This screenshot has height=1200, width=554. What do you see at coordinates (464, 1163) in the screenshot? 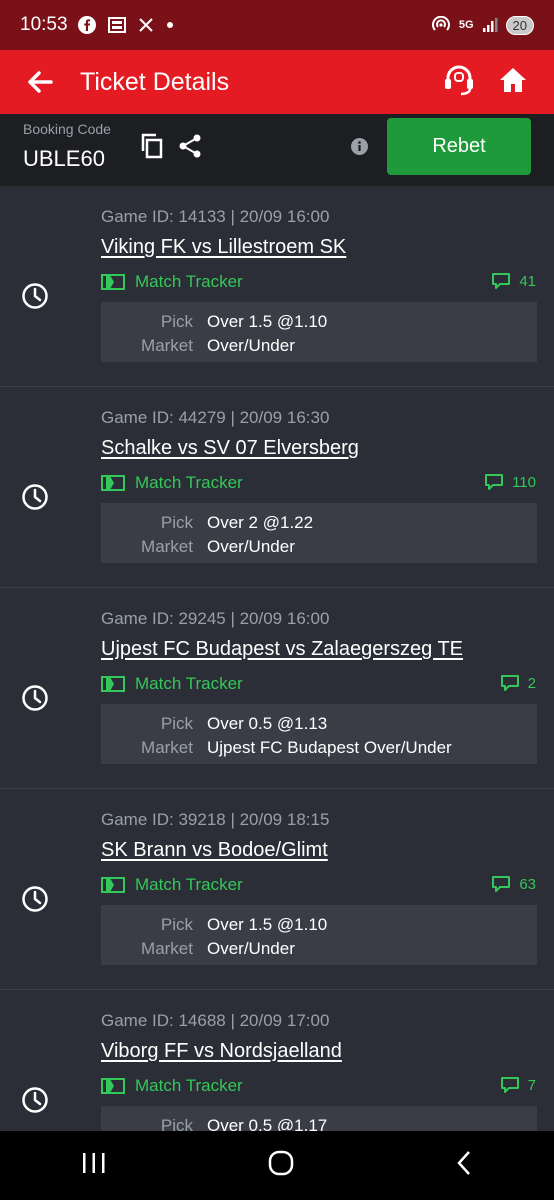
I see `chevron-left-icon` at bounding box center [464, 1163].